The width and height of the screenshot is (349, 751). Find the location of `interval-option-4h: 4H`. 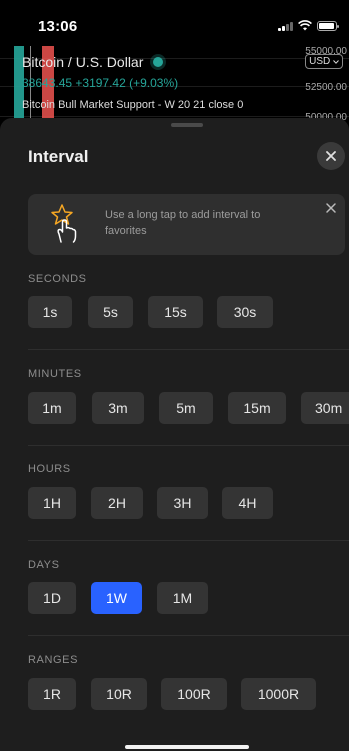

interval-option-4h: 4H is located at coordinates (247, 503).